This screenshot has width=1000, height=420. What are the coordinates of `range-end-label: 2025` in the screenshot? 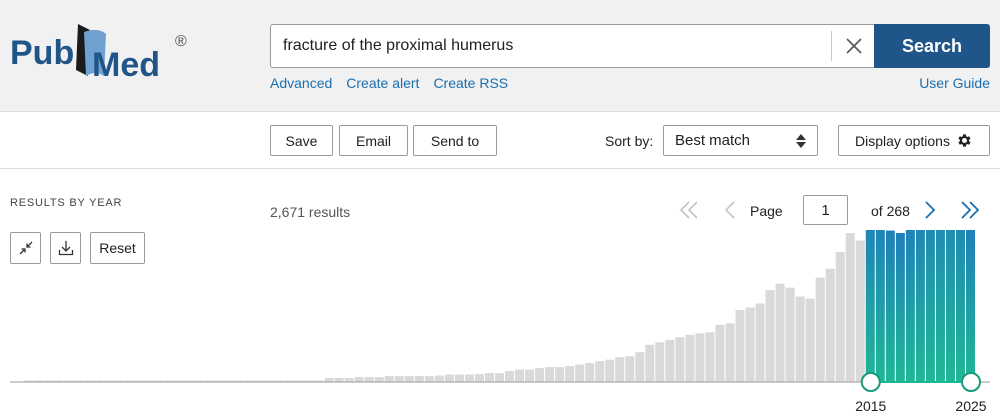 It's located at (970, 406).